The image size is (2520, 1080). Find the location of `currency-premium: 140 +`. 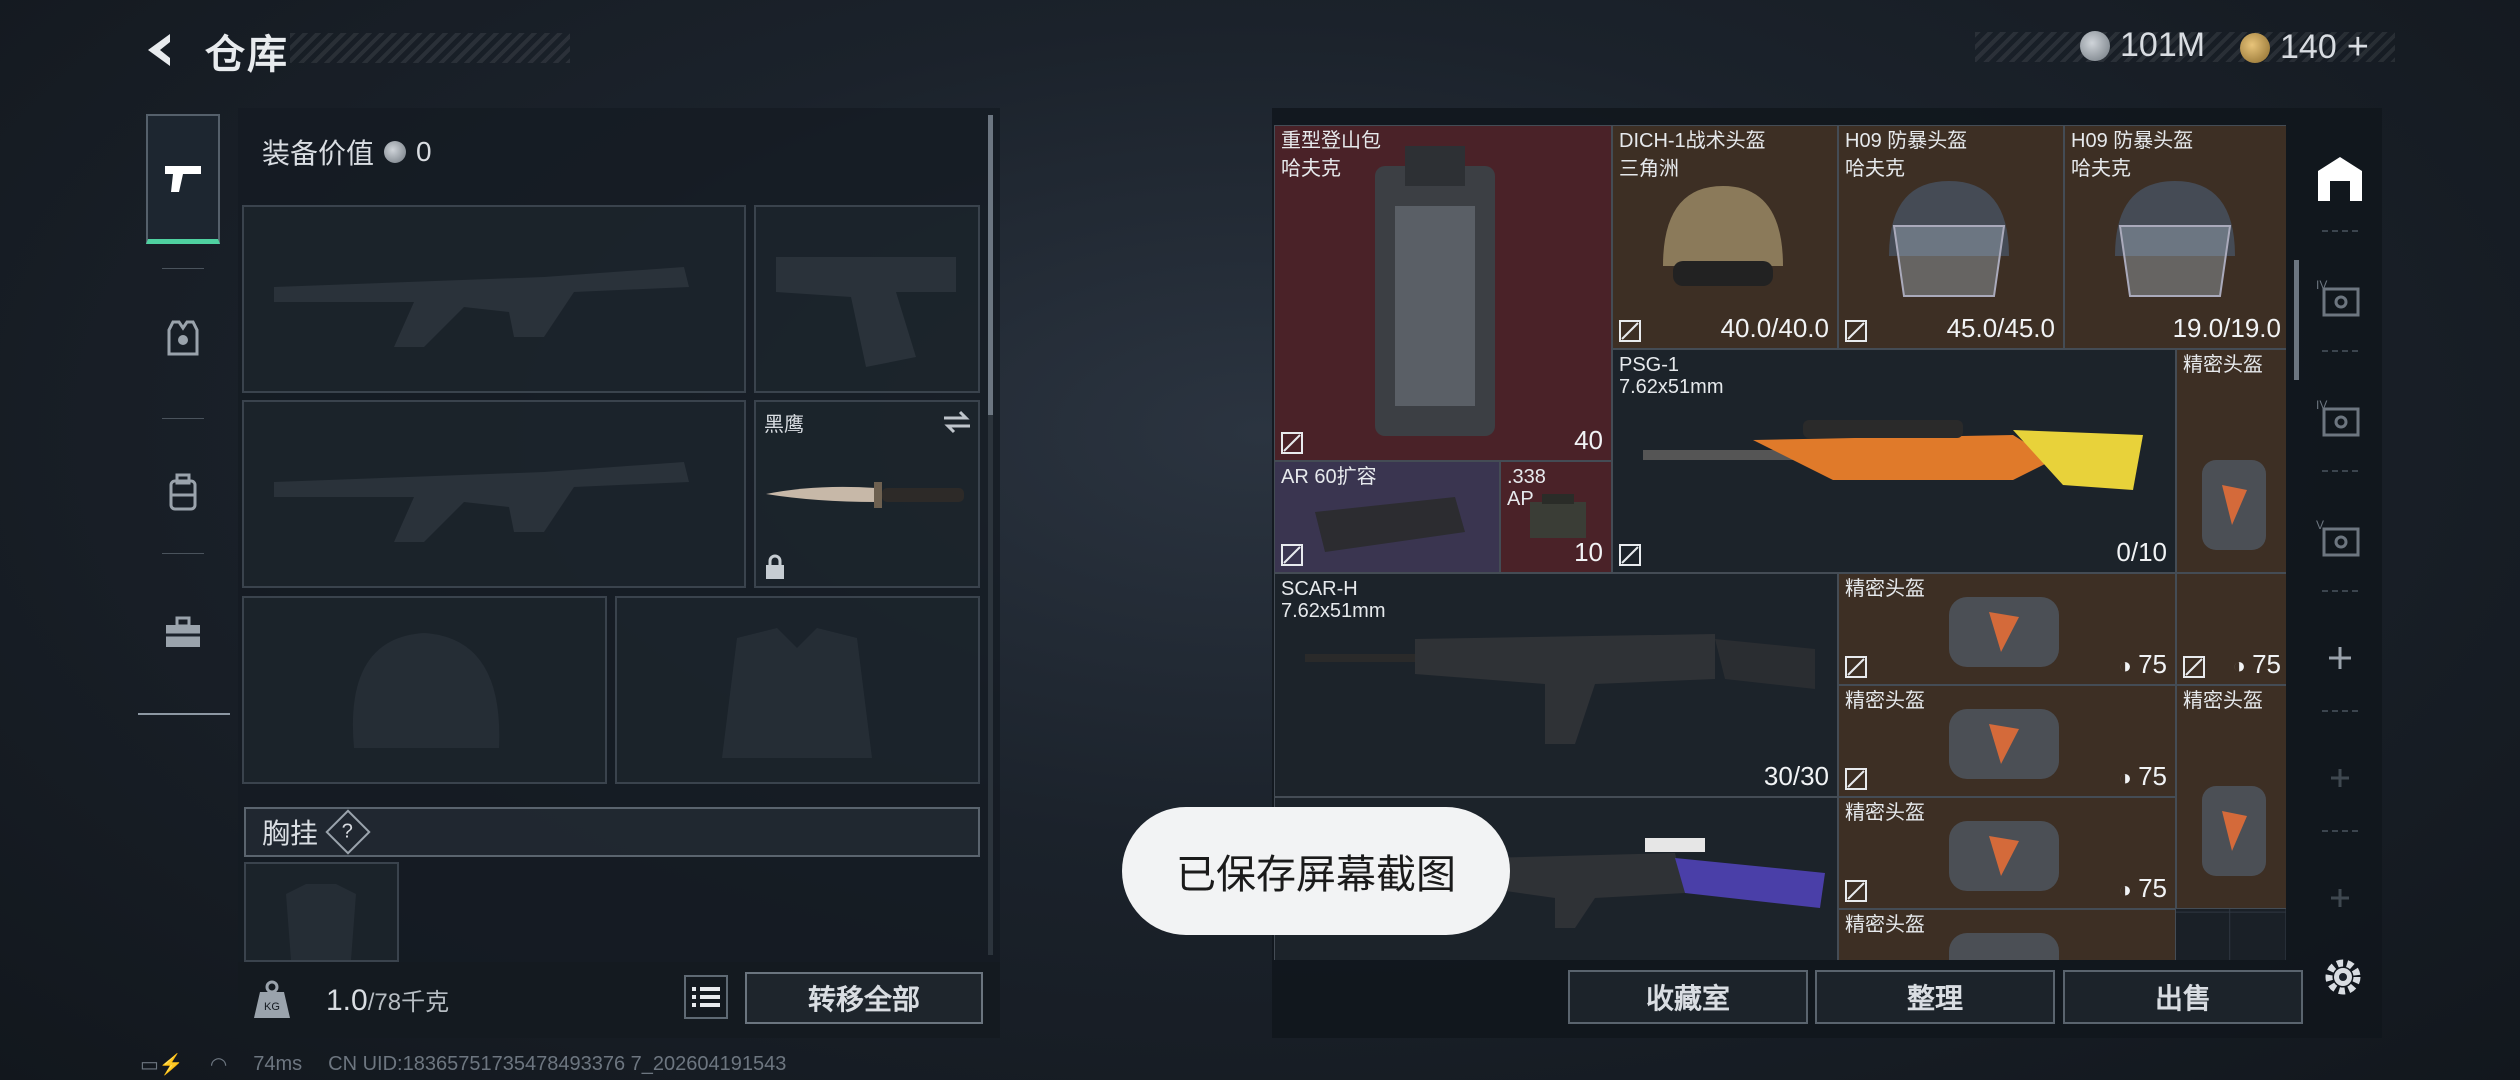

currency-premium: 140 + is located at coordinates (2304, 47).